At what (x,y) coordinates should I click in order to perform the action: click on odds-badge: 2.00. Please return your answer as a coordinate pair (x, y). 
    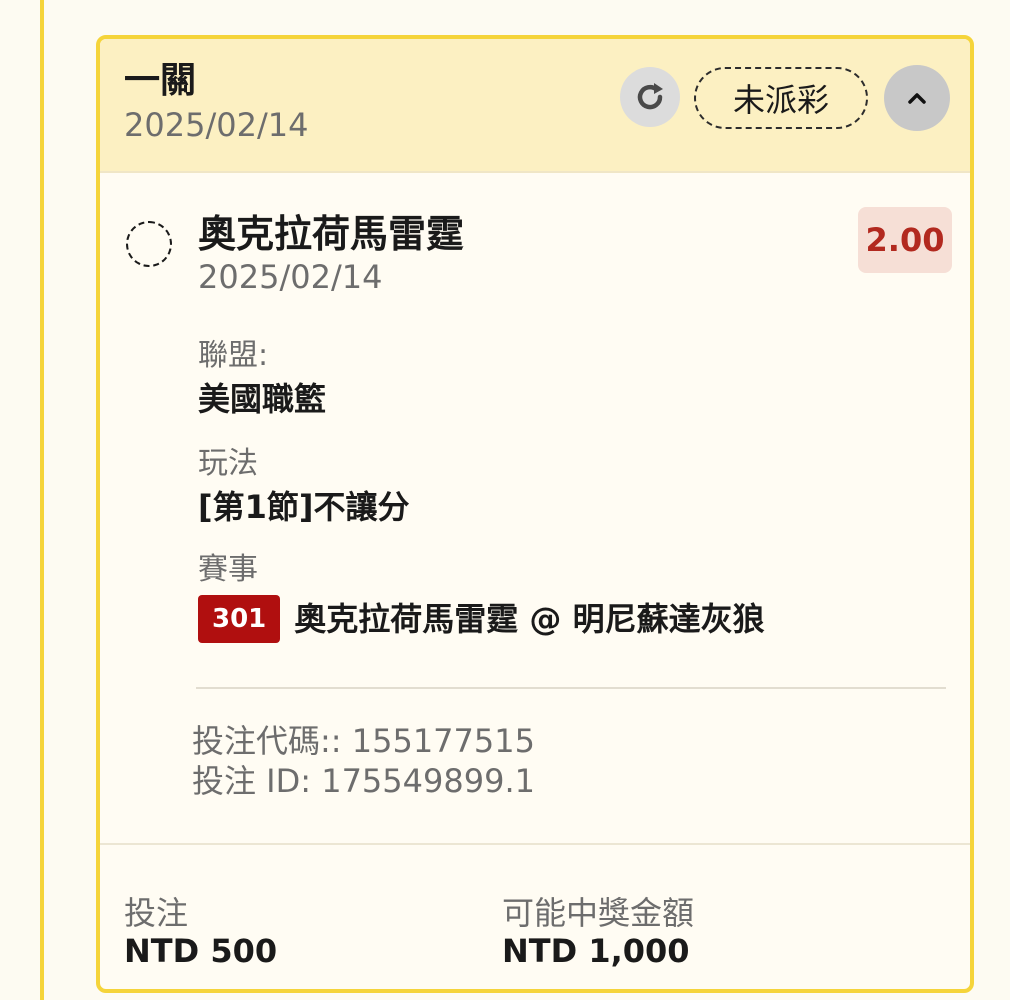
    Looking at the image, I should click on (905, 240).